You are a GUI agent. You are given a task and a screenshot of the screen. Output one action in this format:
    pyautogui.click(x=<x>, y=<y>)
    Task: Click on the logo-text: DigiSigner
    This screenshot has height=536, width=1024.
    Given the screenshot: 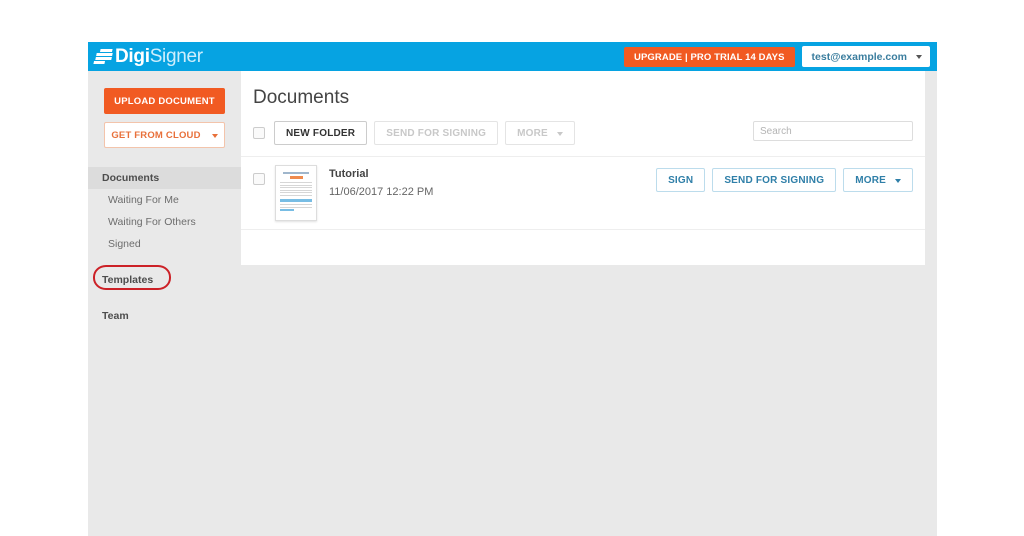 What is the action you would take?
    pyautogui.click(x=159, y=56)
    